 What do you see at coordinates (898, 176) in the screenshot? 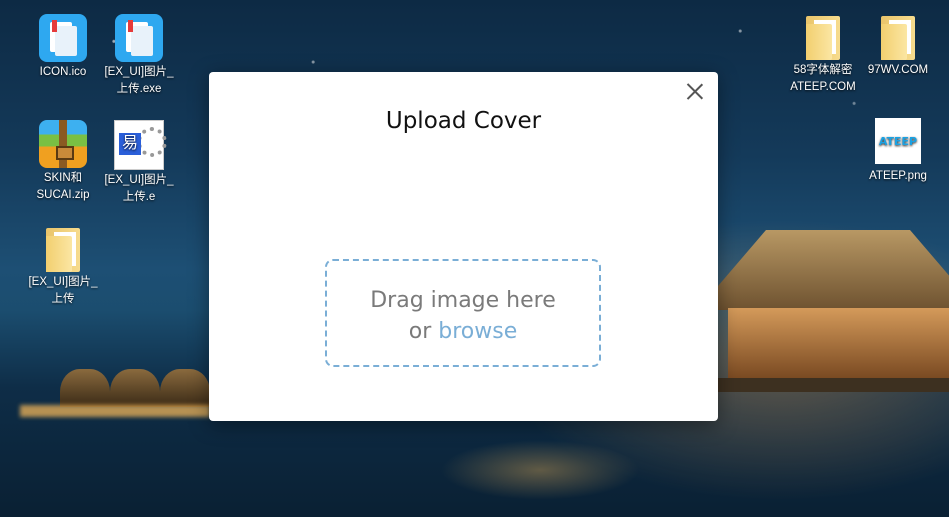
I see `desktop-icon-label: ATEEP.png` at bounding box center [898, 176].